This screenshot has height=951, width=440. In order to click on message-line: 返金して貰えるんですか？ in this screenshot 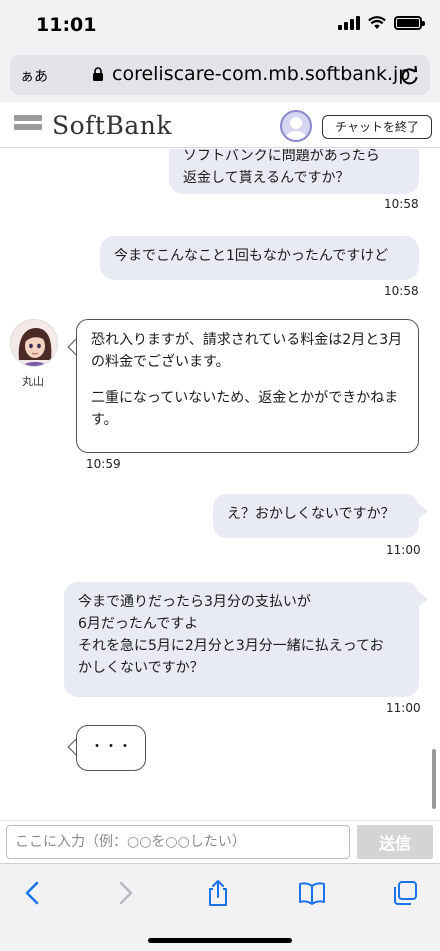, I will do `click(266, 178)`.